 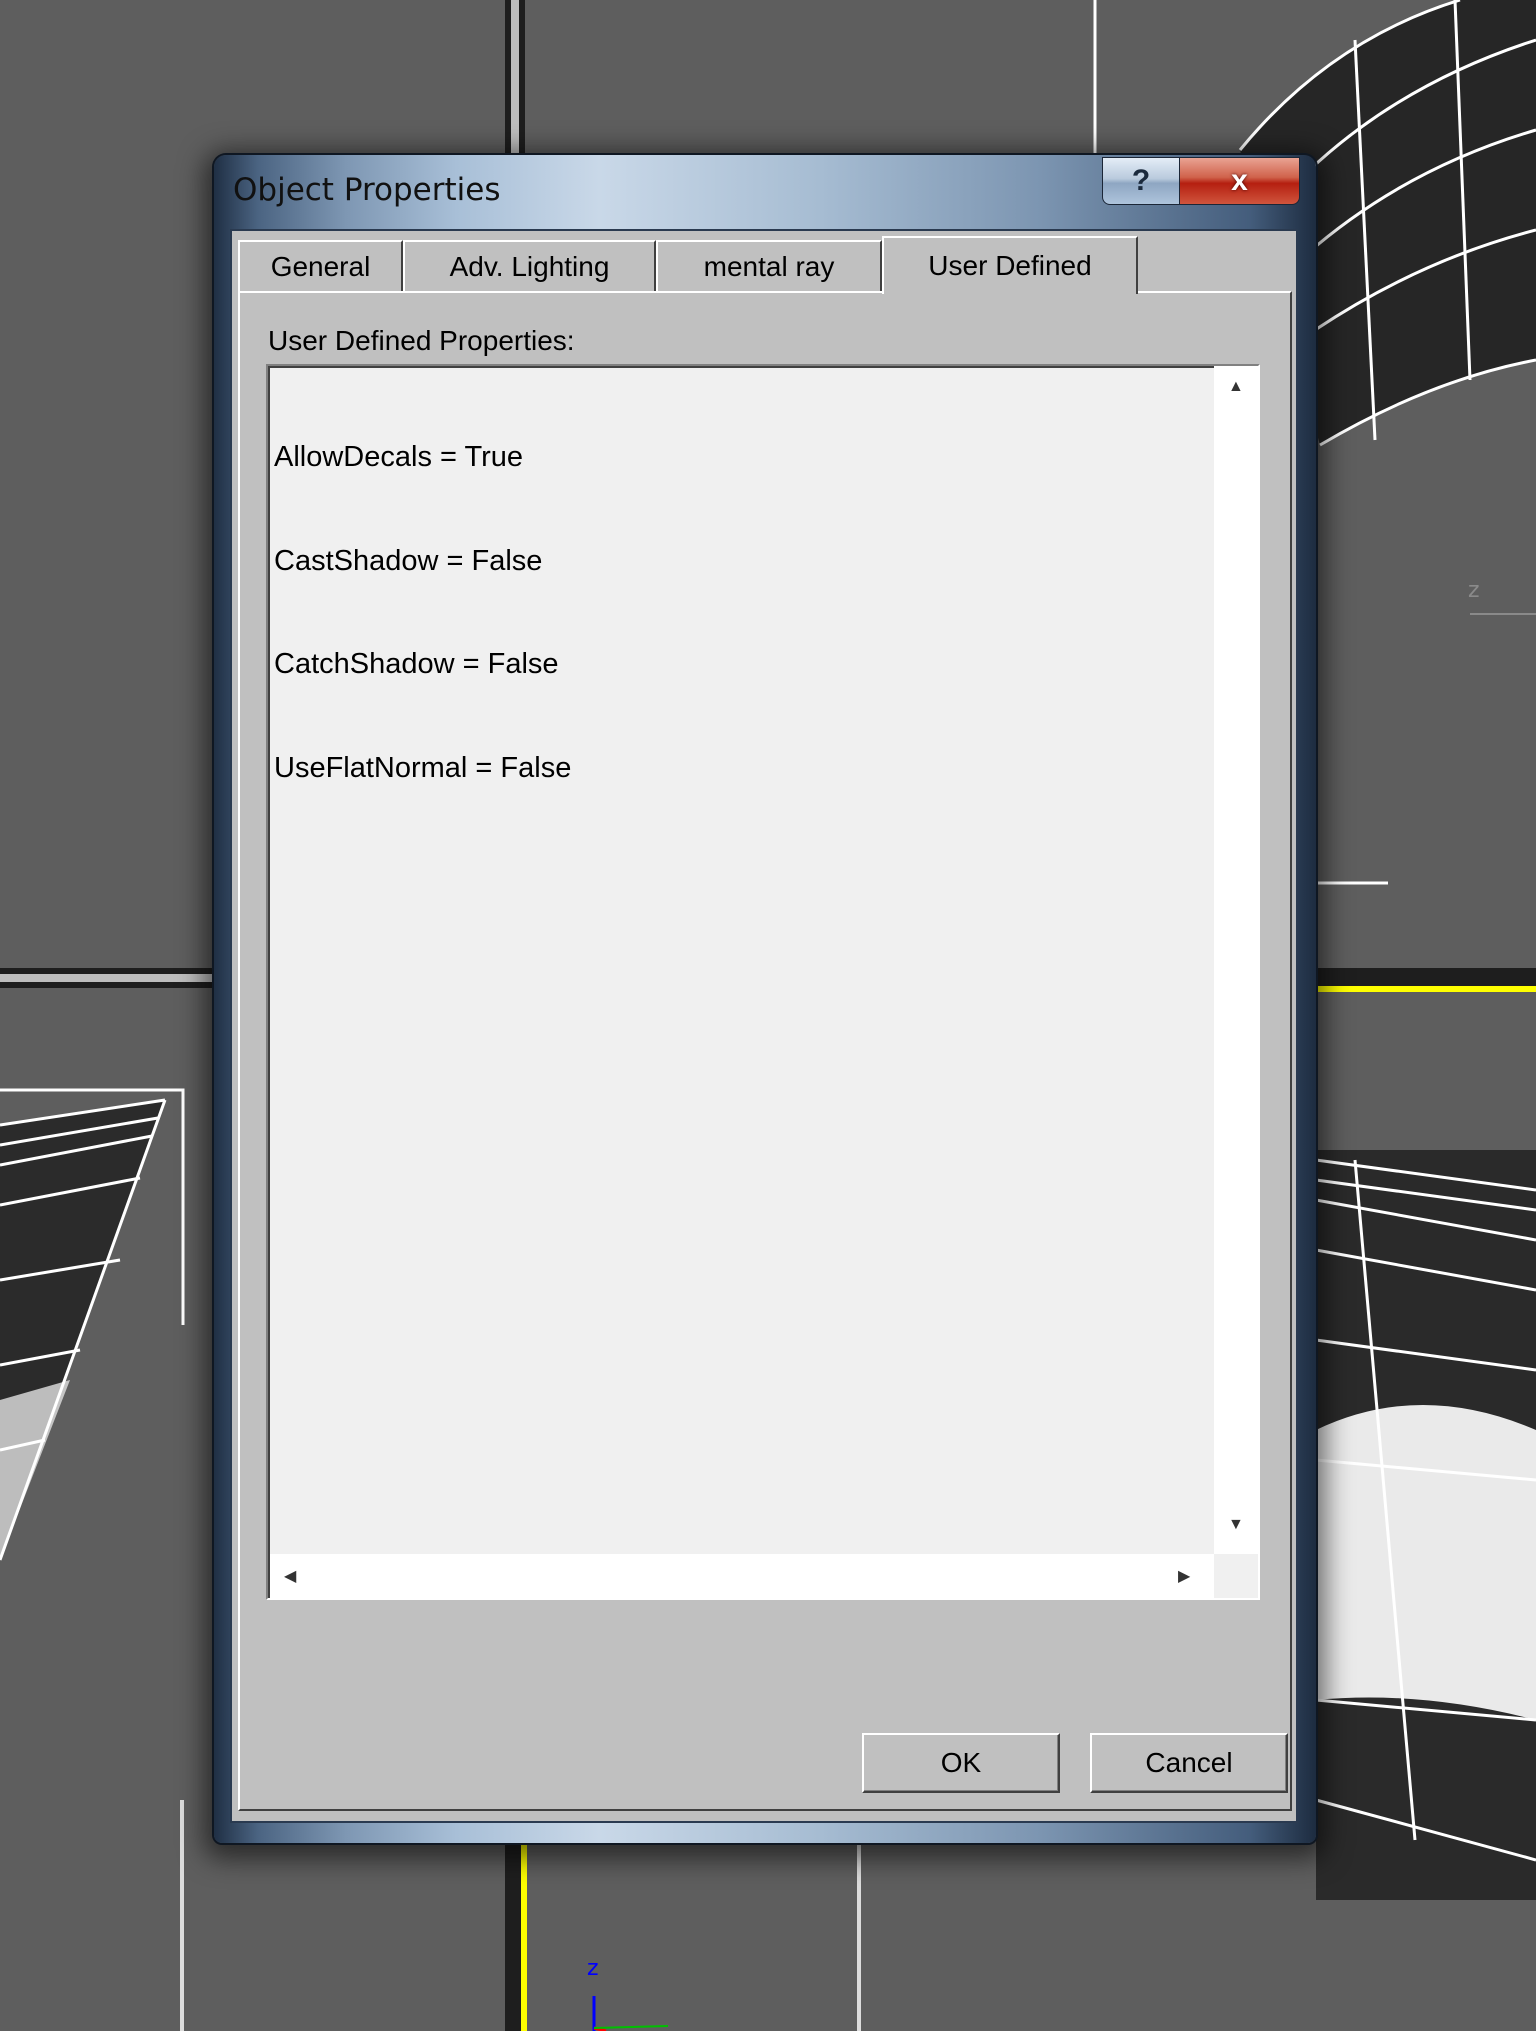 I want to click on scroll-left-arrow-icon: ◀, so click(x=290, y=1576).